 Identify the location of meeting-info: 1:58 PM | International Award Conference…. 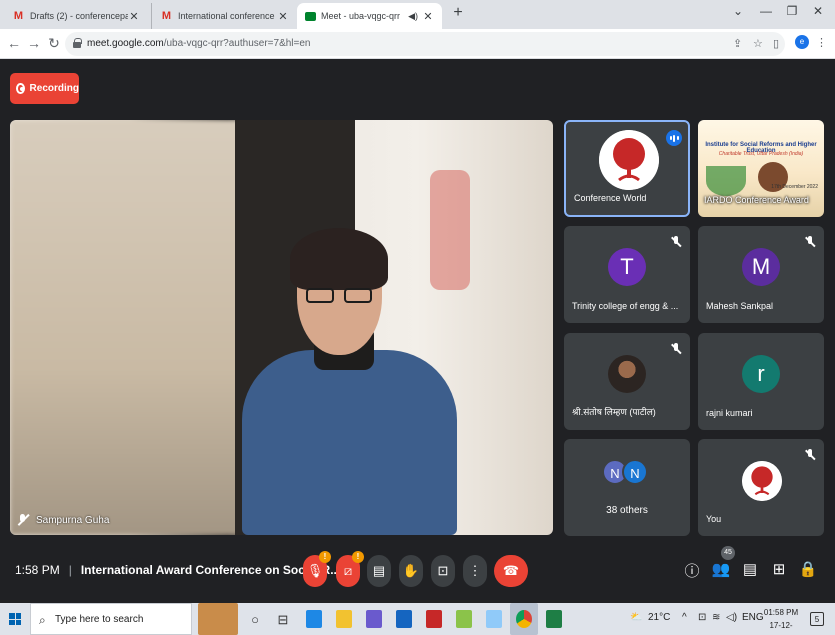
(177, 570).